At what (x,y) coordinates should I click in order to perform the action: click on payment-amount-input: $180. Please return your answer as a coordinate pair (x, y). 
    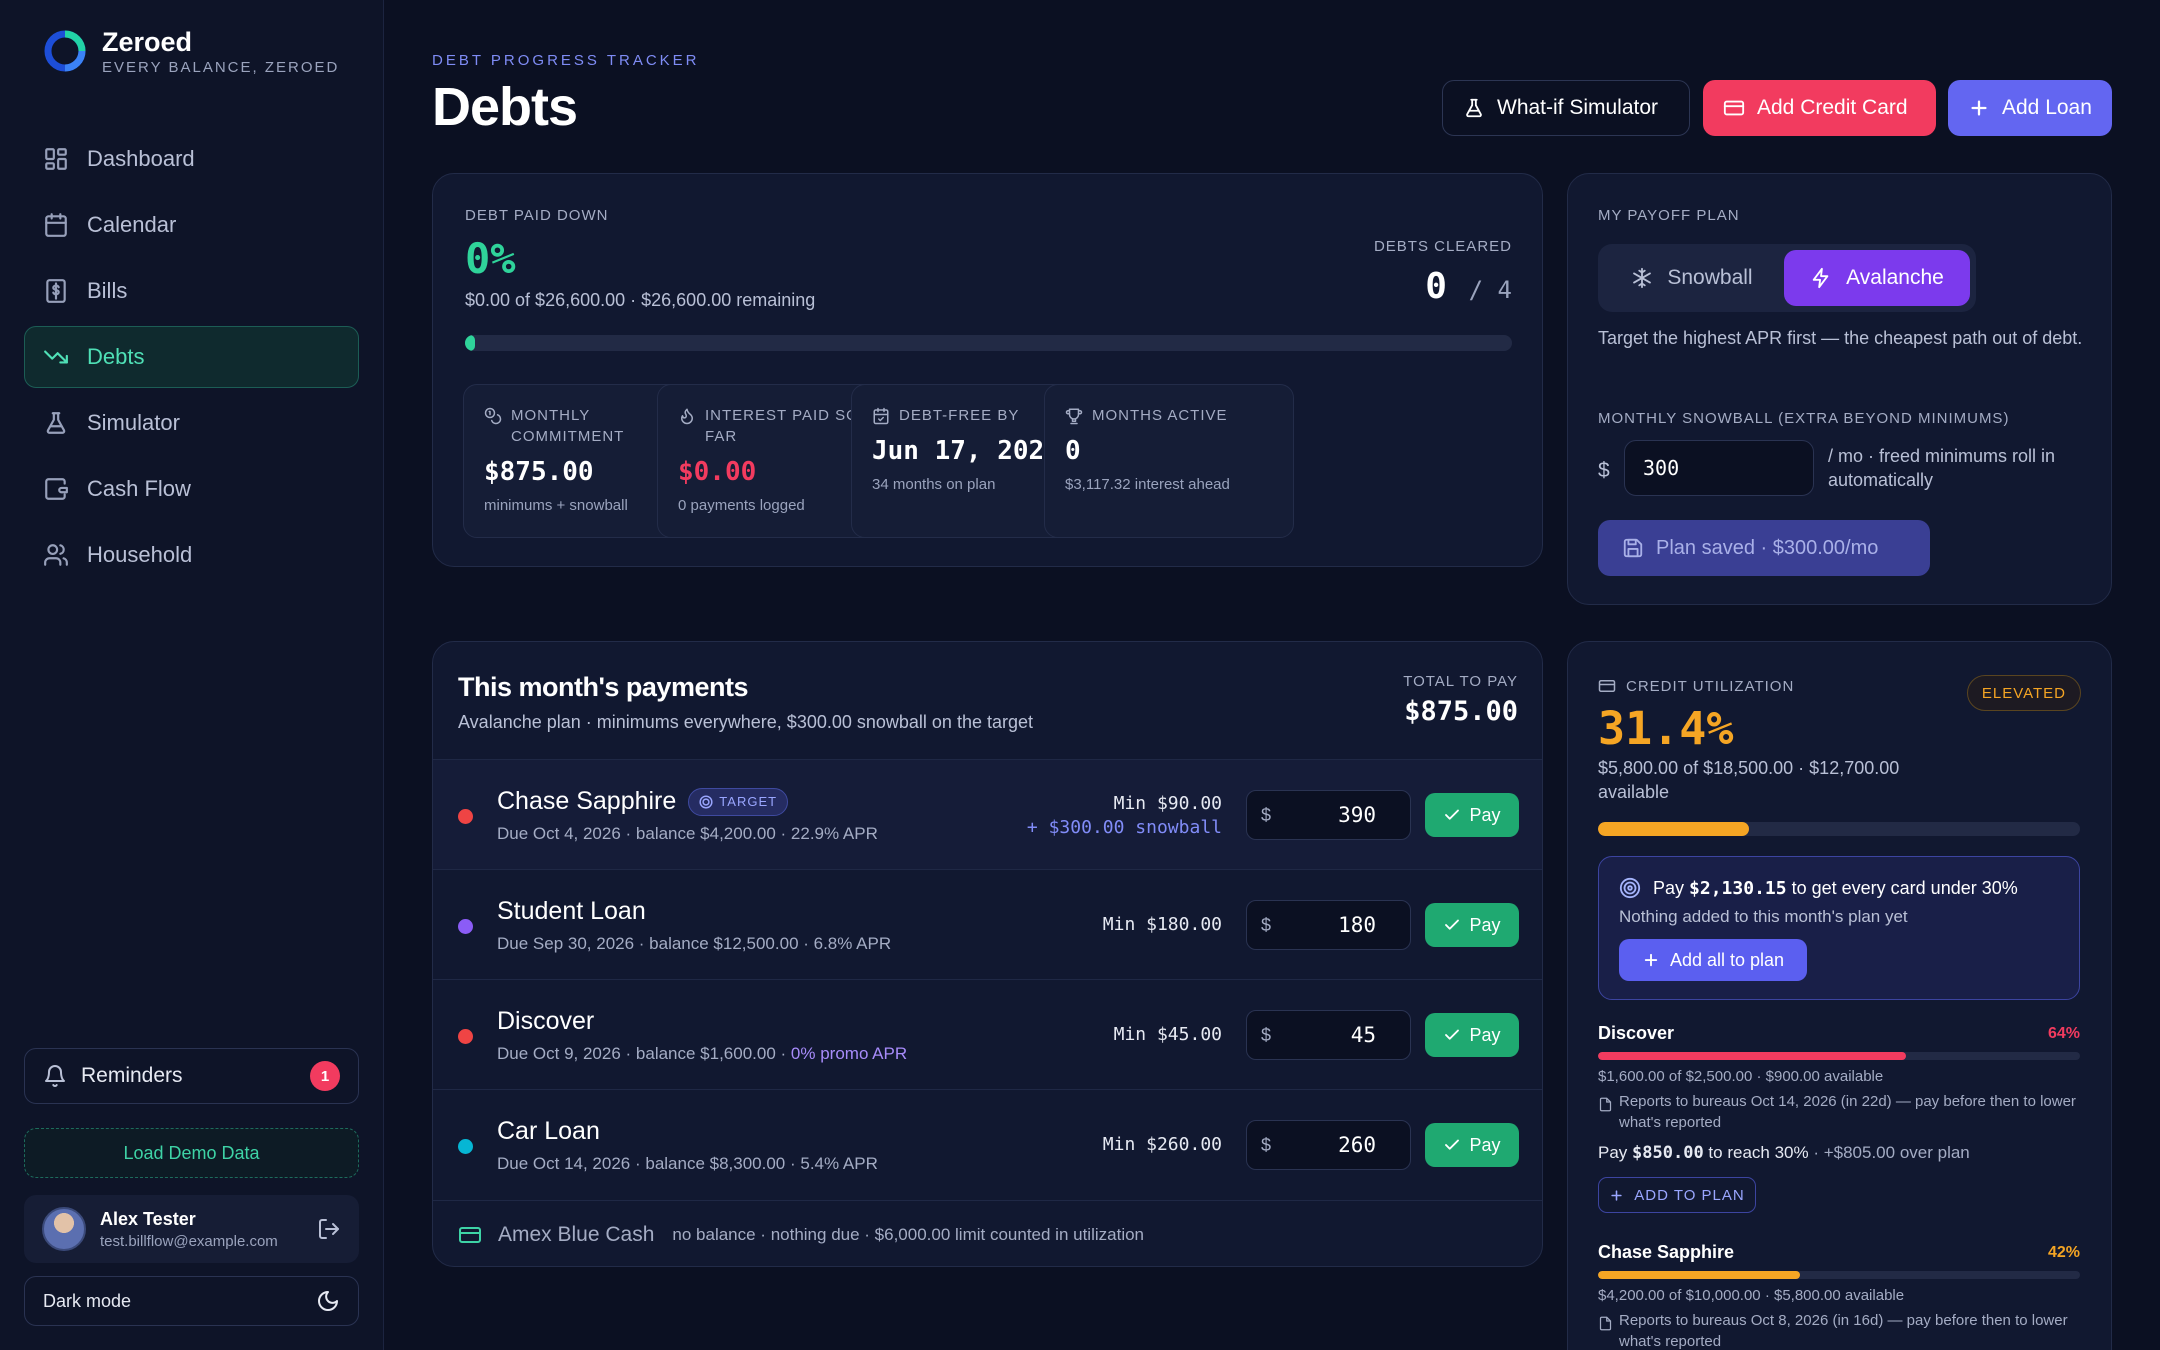
    Looking at the image, I should click on (1328, 925).